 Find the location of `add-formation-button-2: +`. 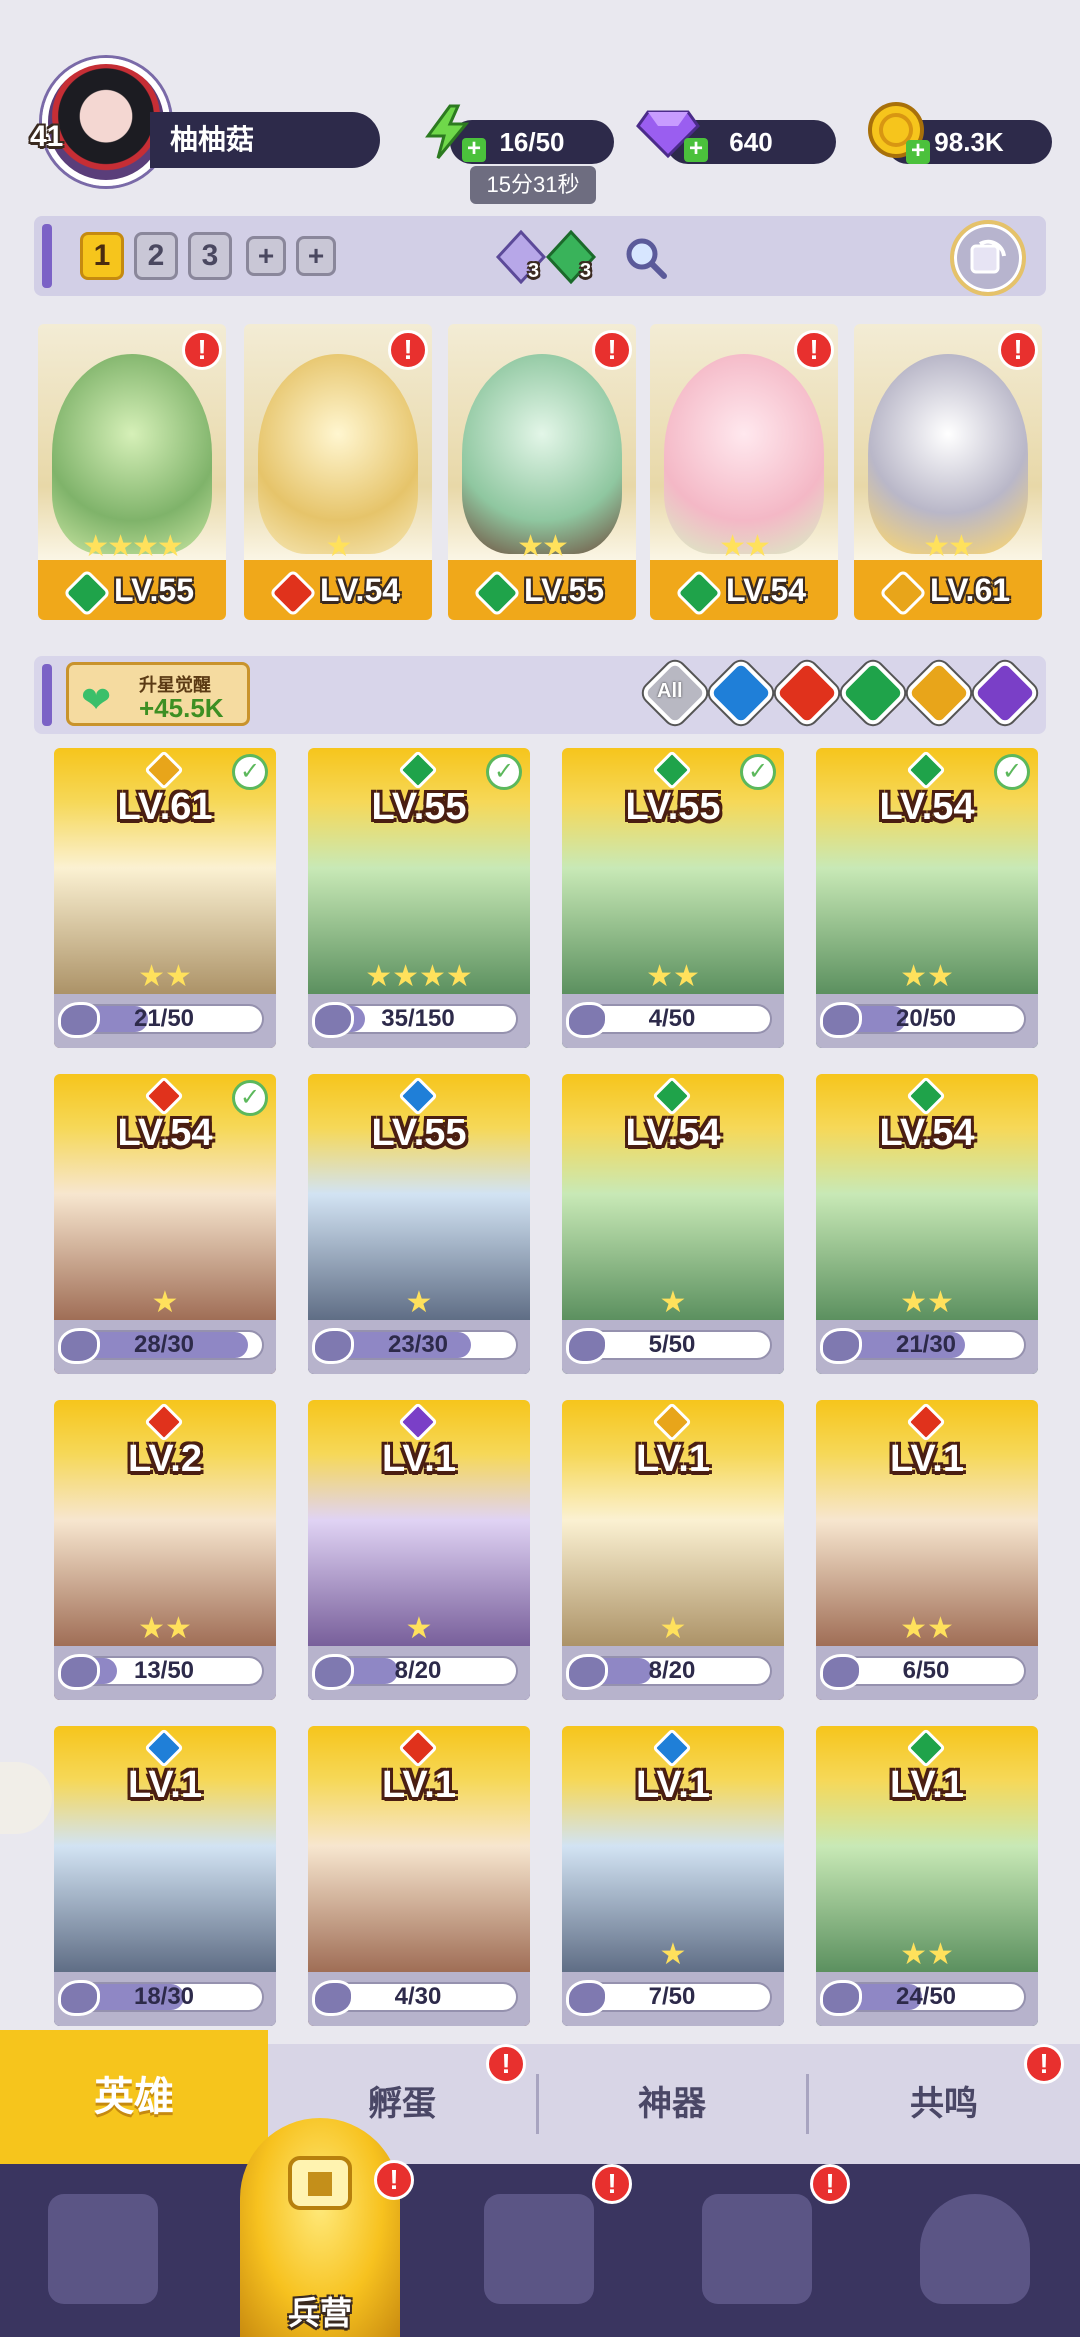

add-formation-button-2: + is located at coordinates (316, 256).